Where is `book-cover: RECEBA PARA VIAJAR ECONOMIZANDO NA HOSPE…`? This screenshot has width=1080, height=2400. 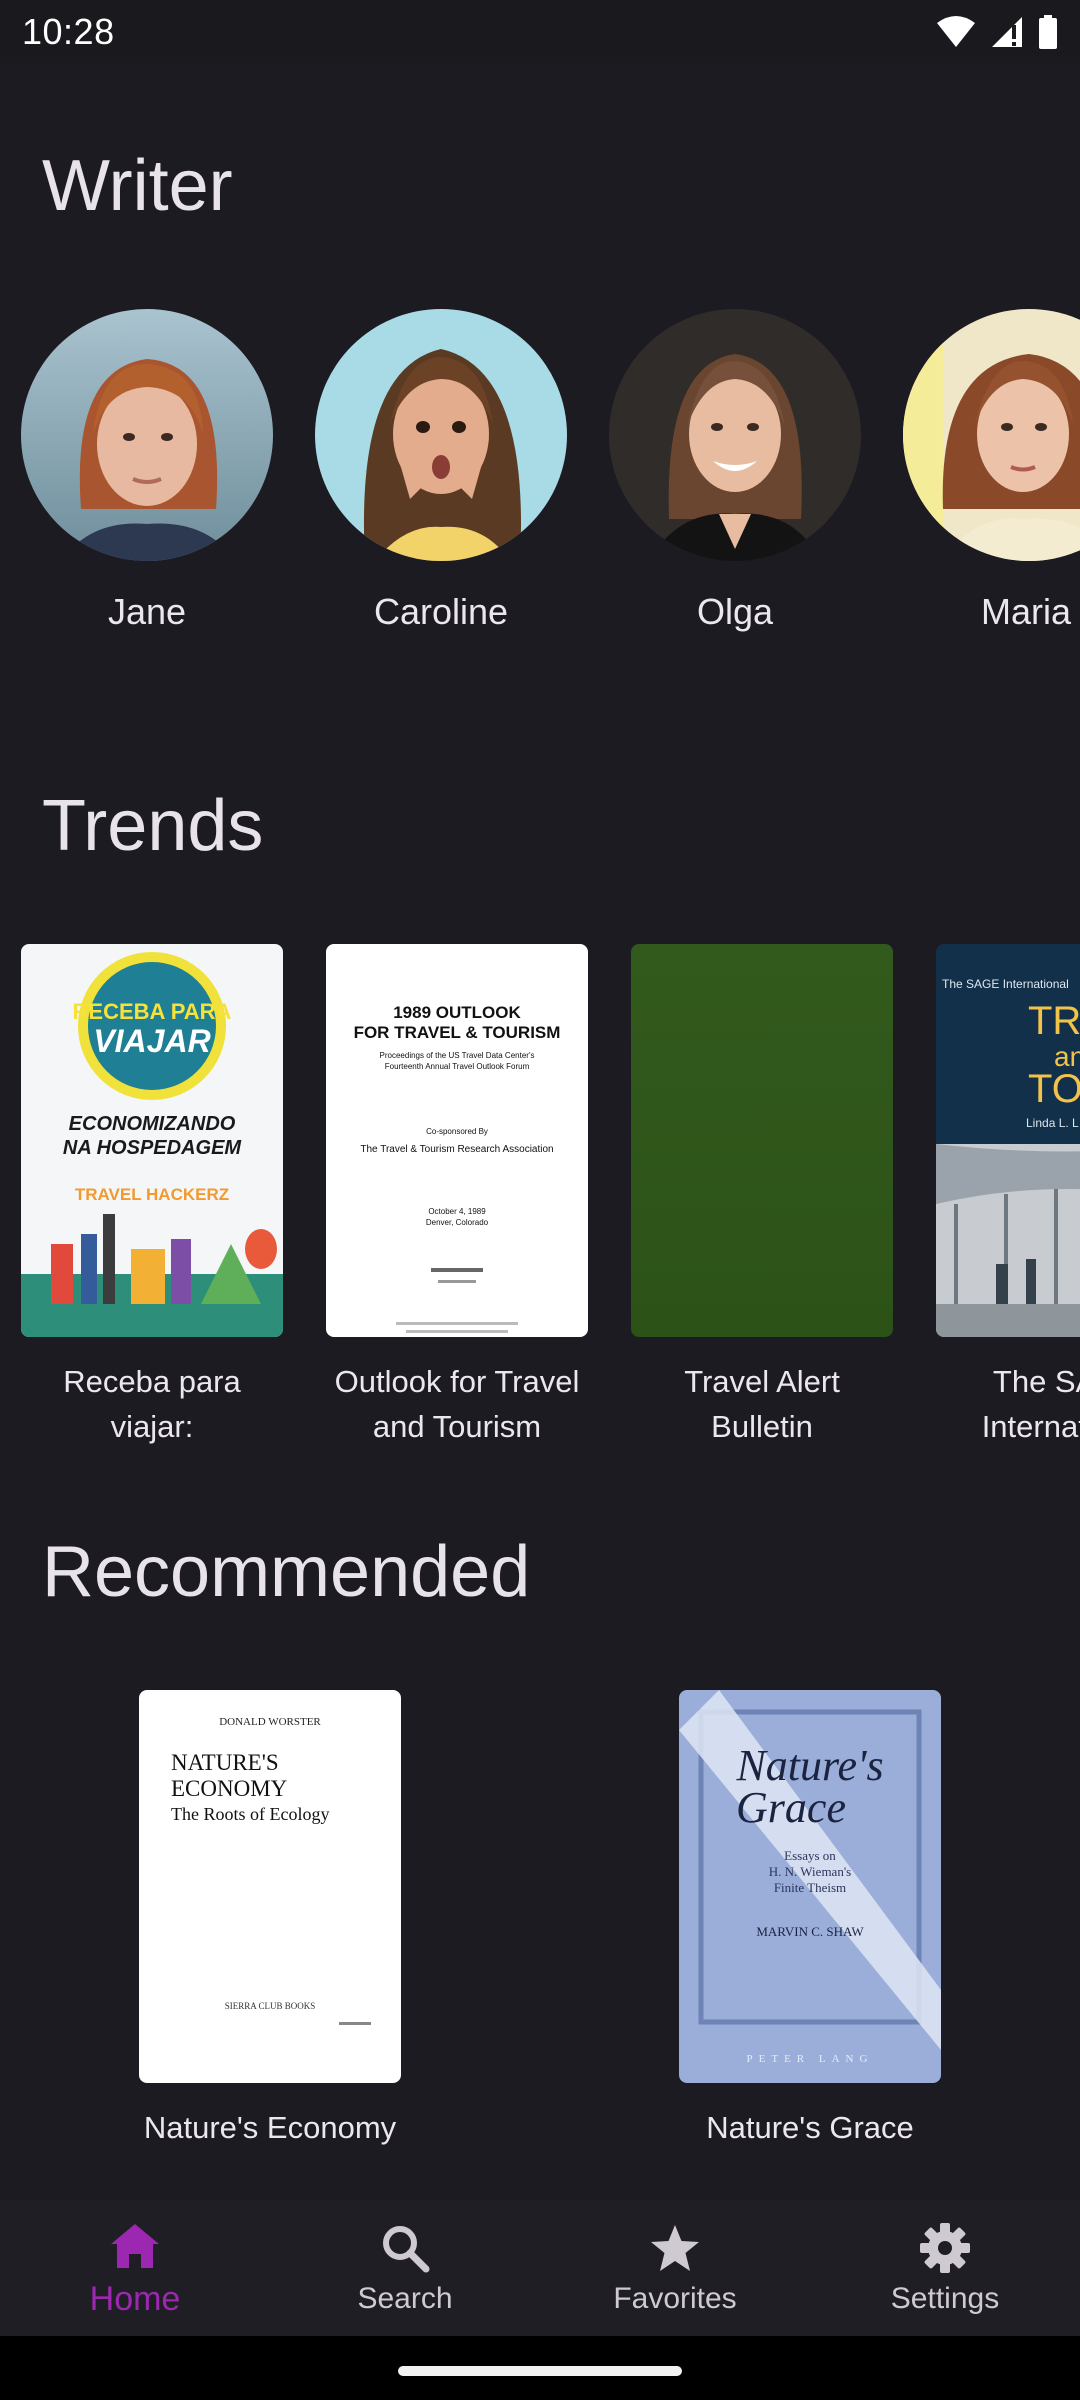 book-cover: RECEBA PARA VIAJAR ECONOMIZANDO NA HOSPE… is located at coordinates (152, 1140).